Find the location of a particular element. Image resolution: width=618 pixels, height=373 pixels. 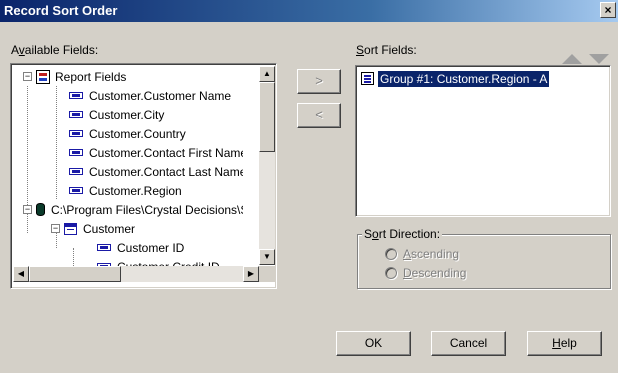

descending-accel: D is located at coordinates (407, 273).